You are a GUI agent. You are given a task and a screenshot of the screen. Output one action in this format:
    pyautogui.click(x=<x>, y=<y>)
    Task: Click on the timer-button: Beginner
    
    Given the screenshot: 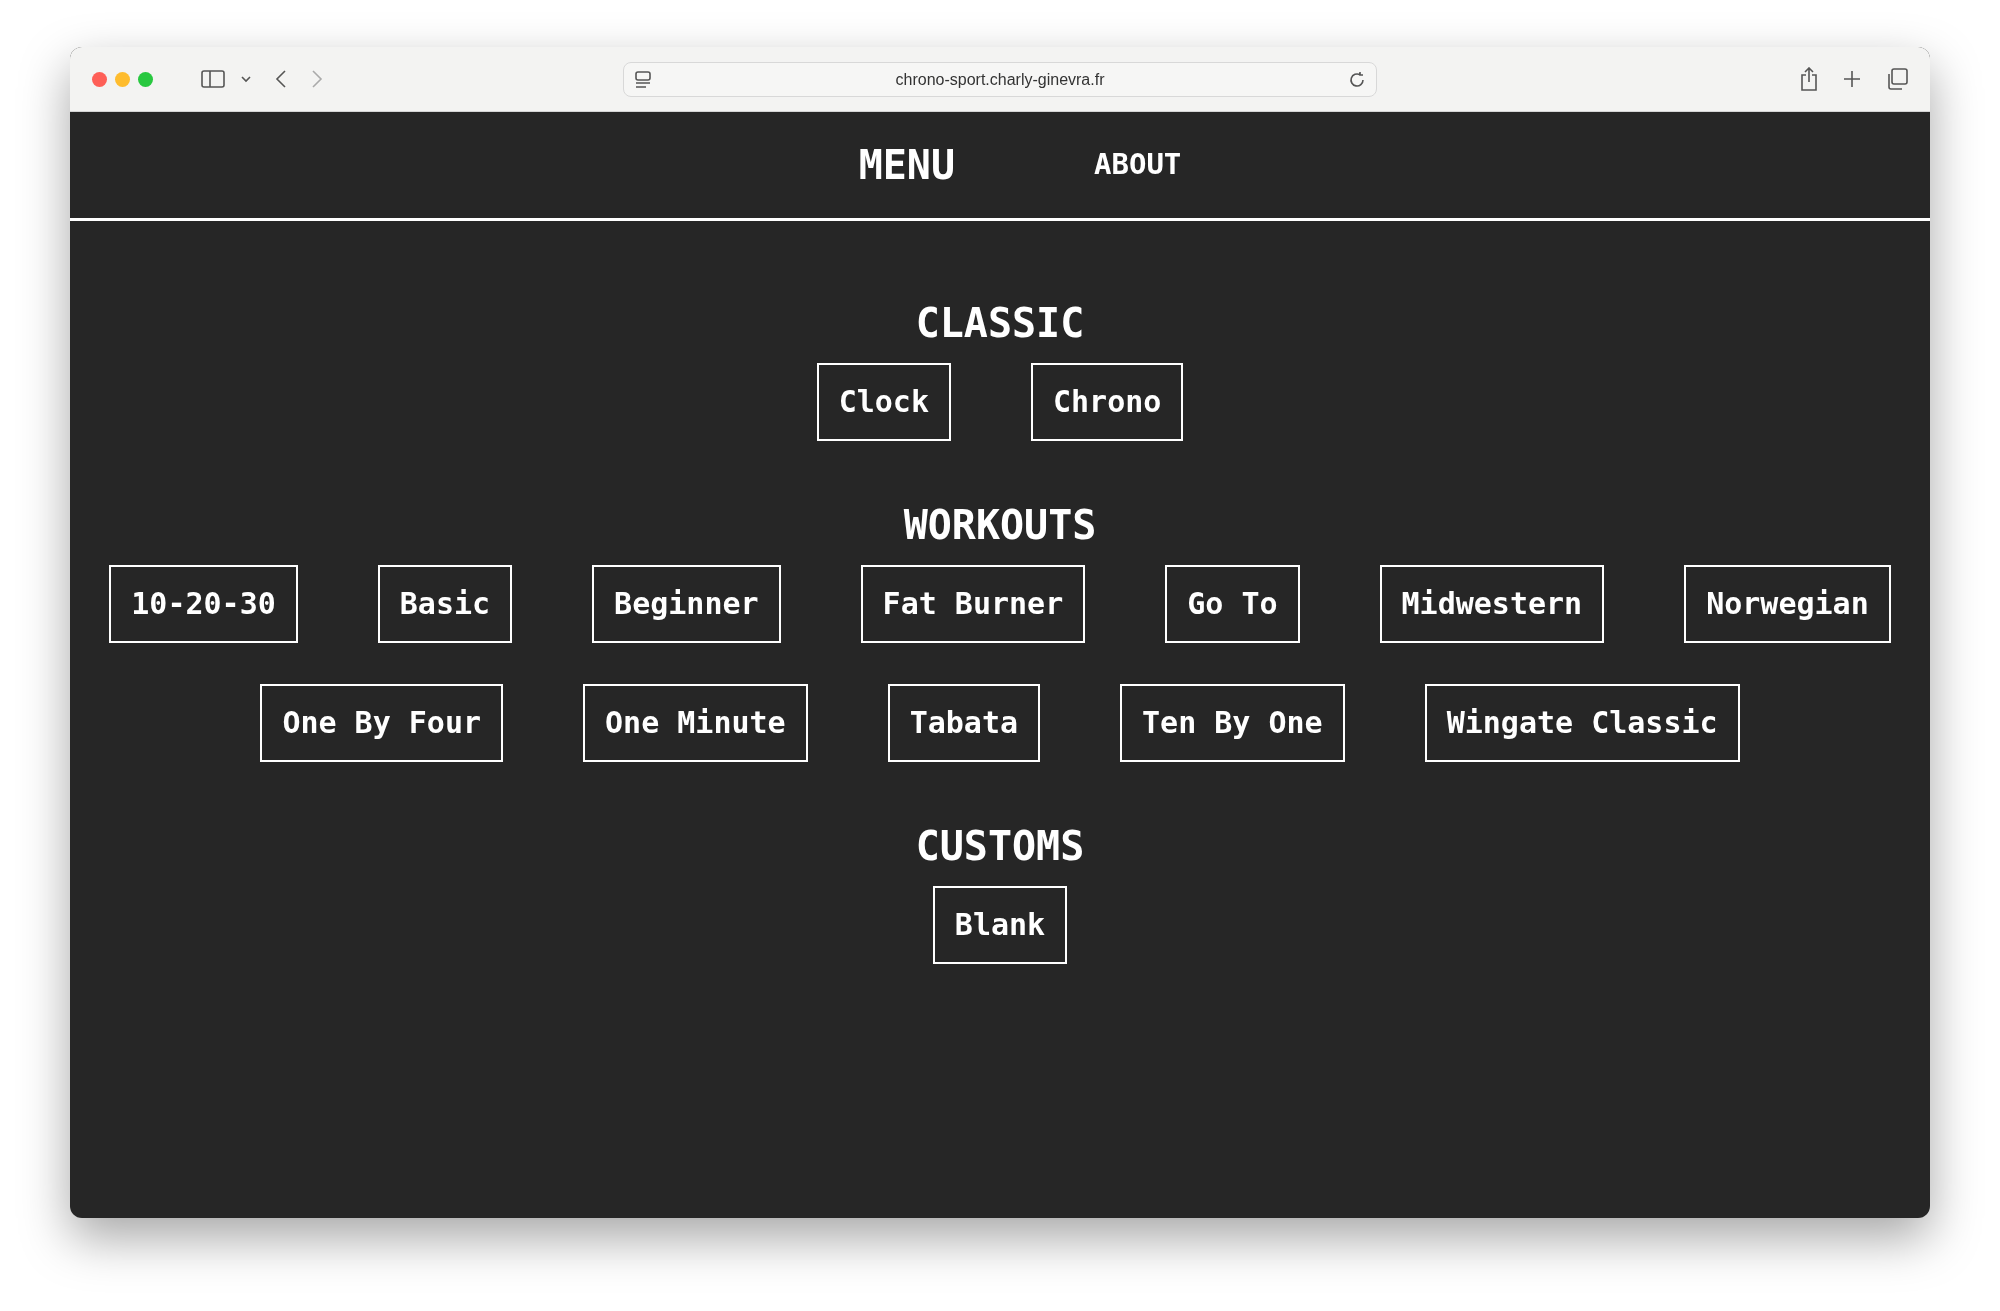 What is the action you would take?
    pyautogui.click(x=686, y=604)
    